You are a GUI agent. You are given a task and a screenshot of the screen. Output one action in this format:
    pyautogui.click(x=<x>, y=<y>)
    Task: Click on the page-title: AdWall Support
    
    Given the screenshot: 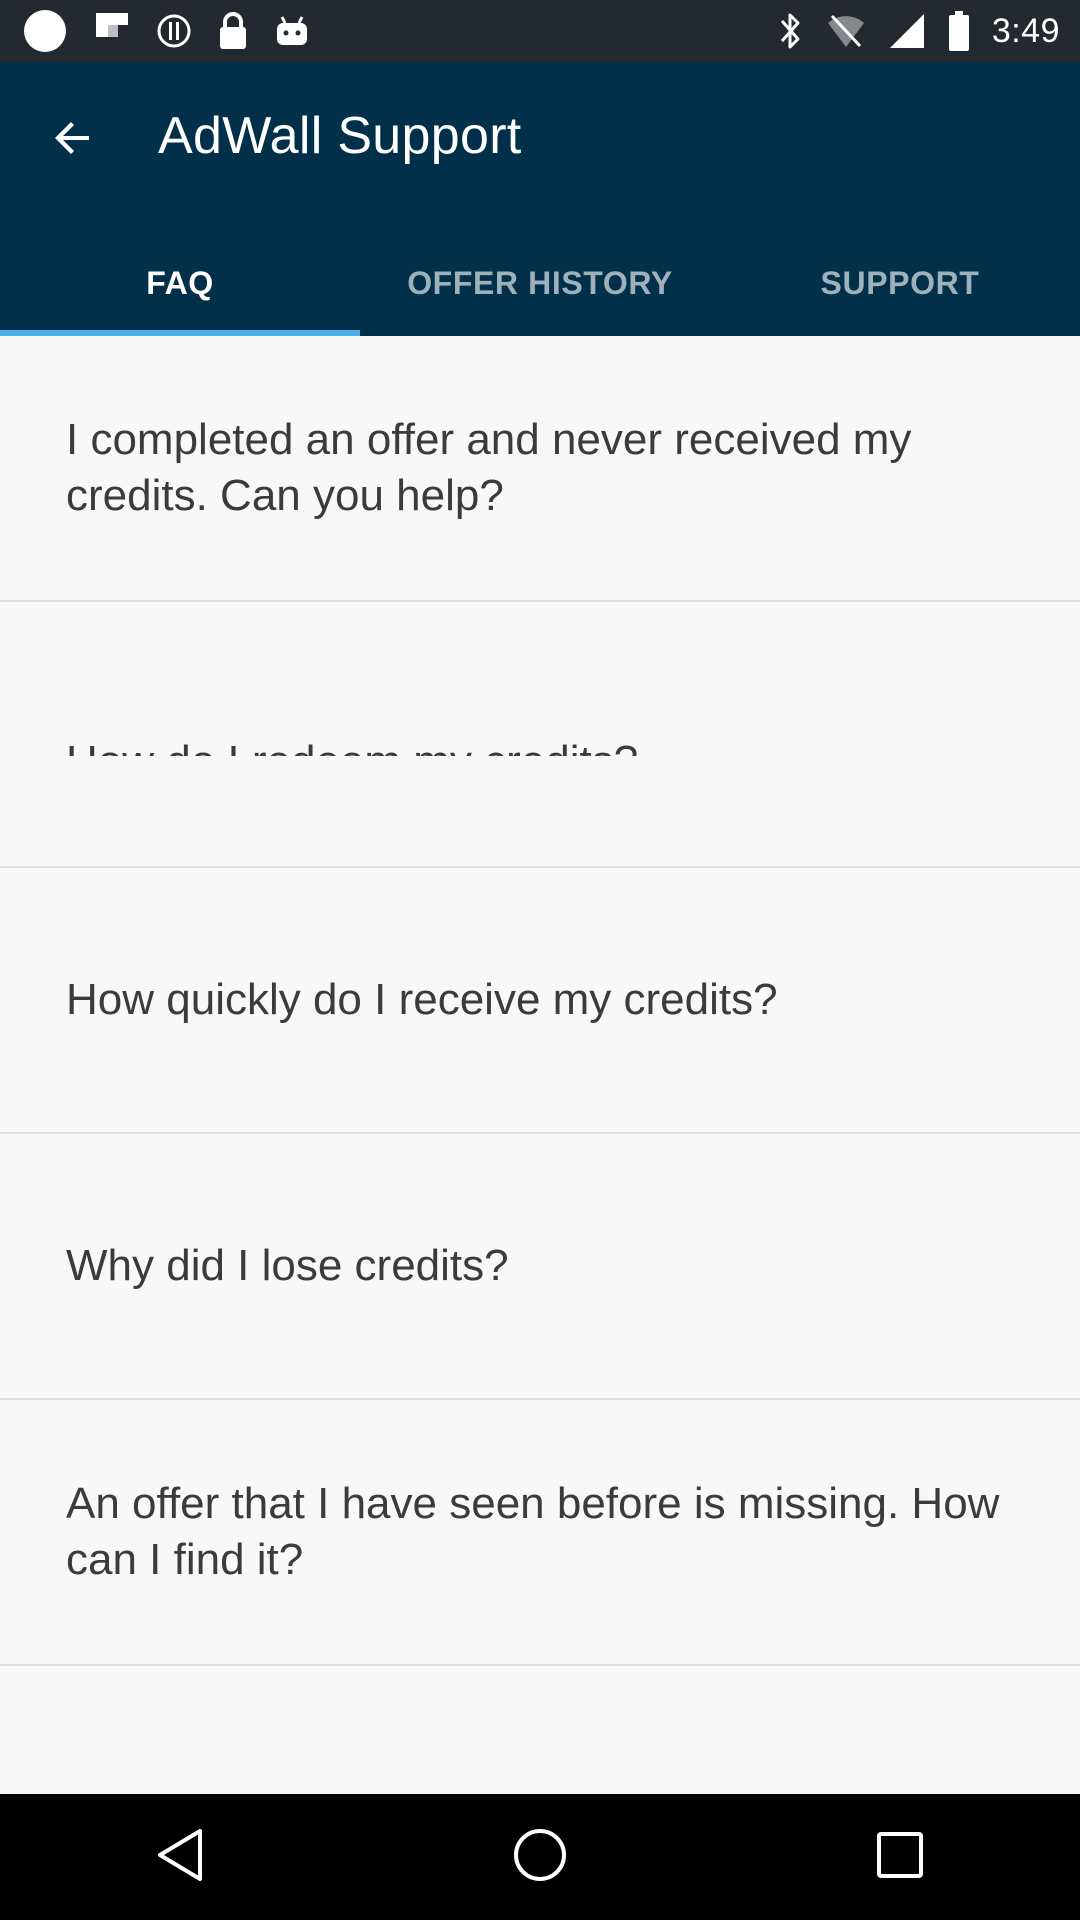 What is the action you would take?
    pyautogui.click(x=340, y=136)
    